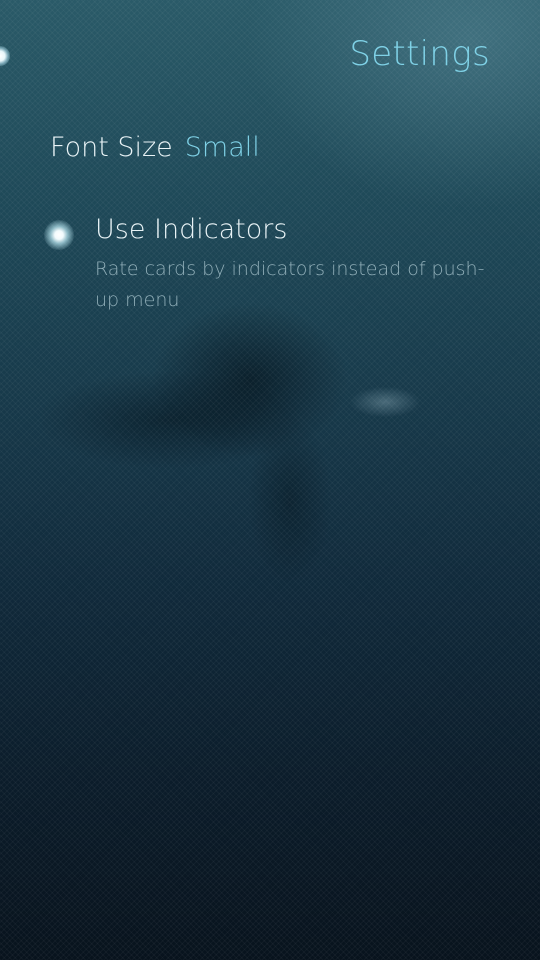 This screenshot has width=540, height=960. What do you see at coordinates (191, 229) in the screenshot?
I see `use-indicators-label: Use Indicators` at bounding box center [191, 229].